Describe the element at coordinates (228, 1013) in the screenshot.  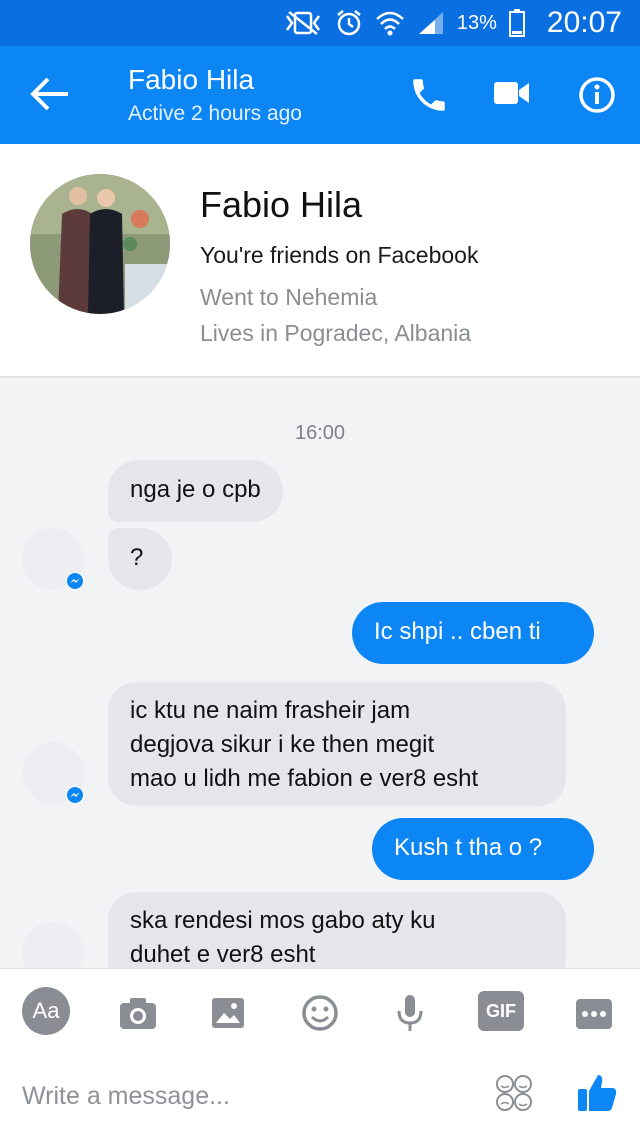
I see `gallery-icon` at that location.